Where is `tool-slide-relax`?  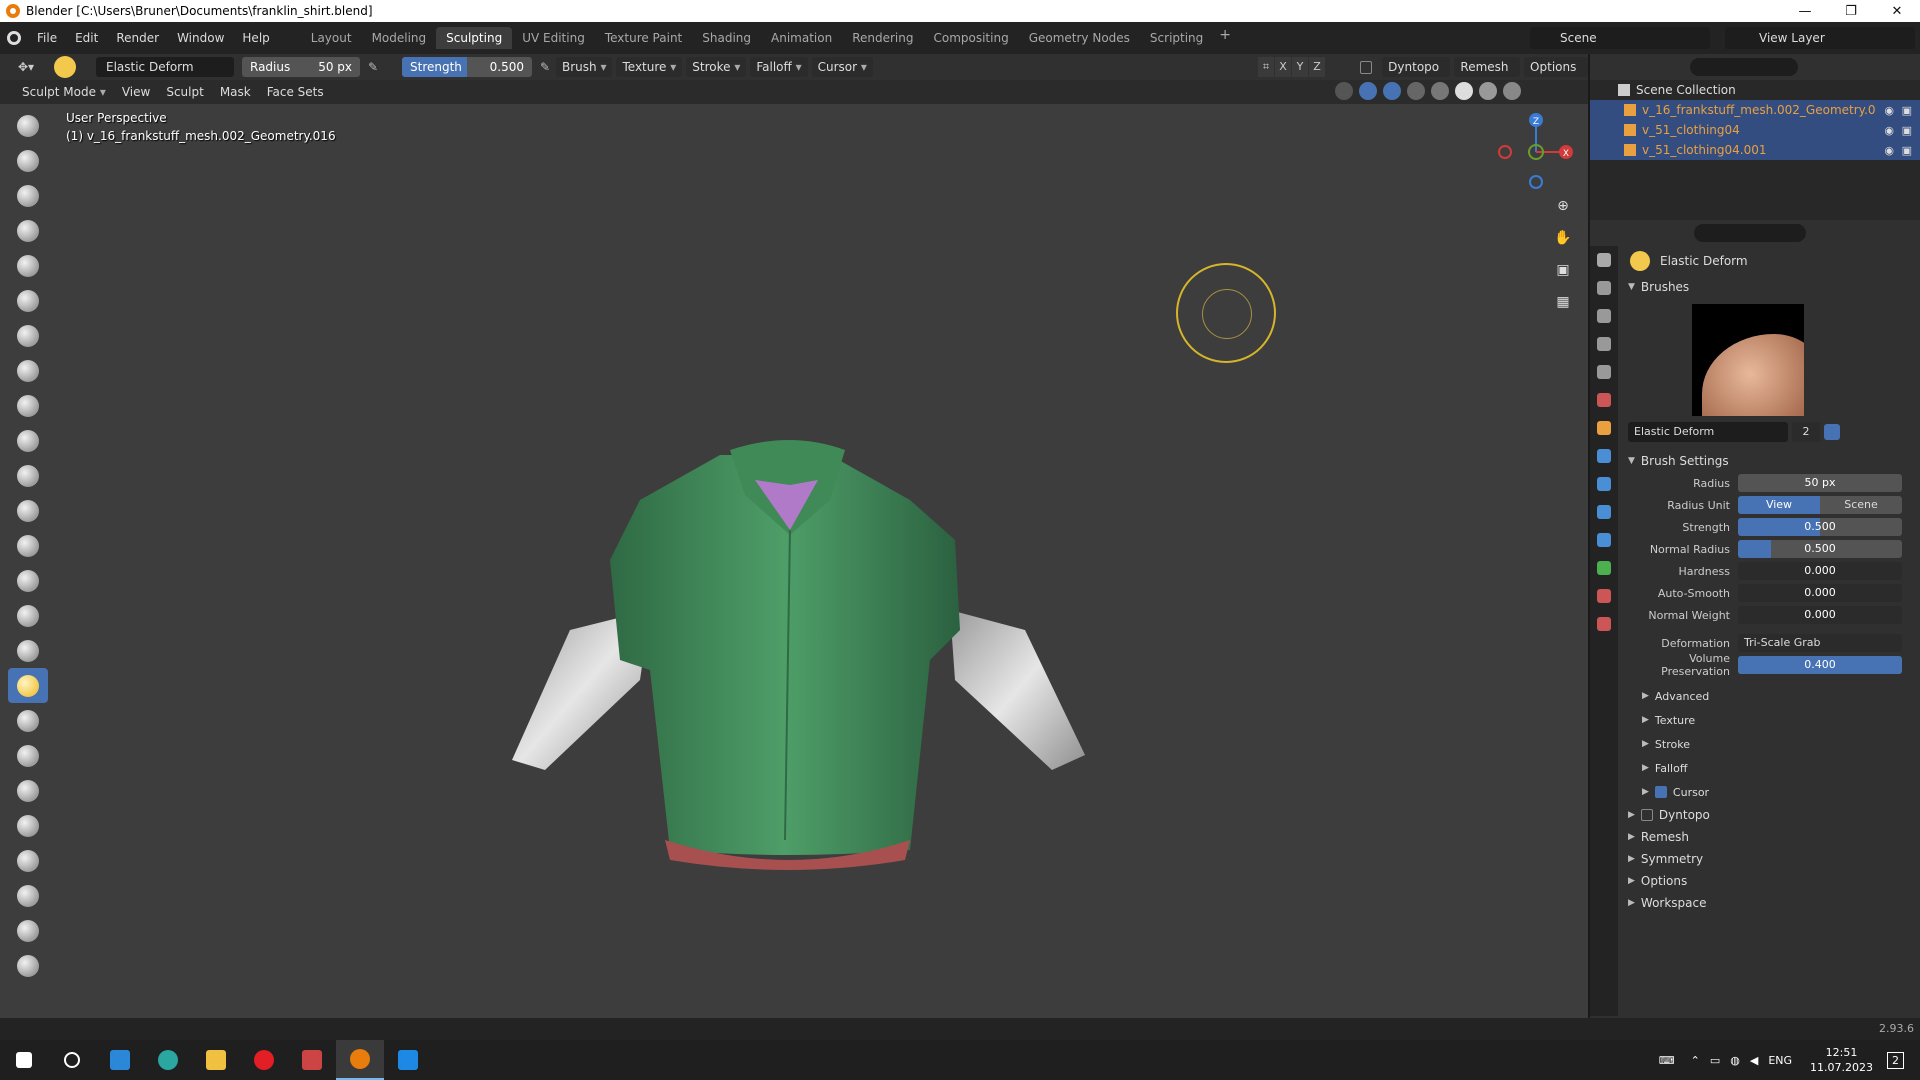
tool-slide-relax is located at coordinates (28, 895).